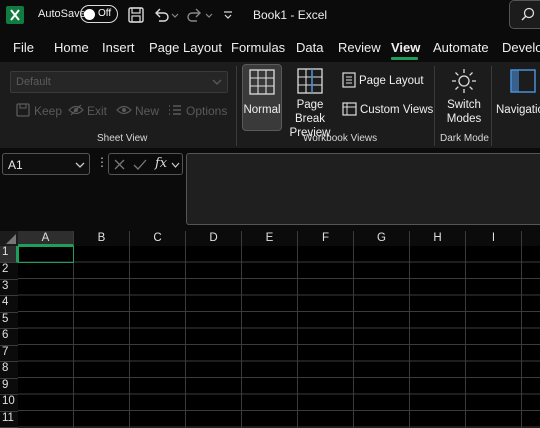 Image resolution: width=540 pixels, height=428 pixels. What do you see at coordinates (405, 47) in the screenshot?
I see `tab-view: View` at bounding box center [405, 47].